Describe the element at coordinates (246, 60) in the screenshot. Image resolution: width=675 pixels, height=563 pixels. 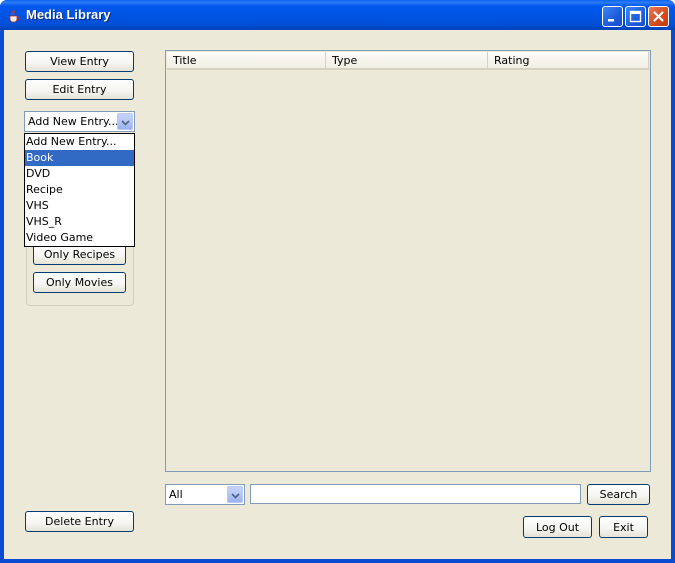
I see `column-header-title: Title` at that location.